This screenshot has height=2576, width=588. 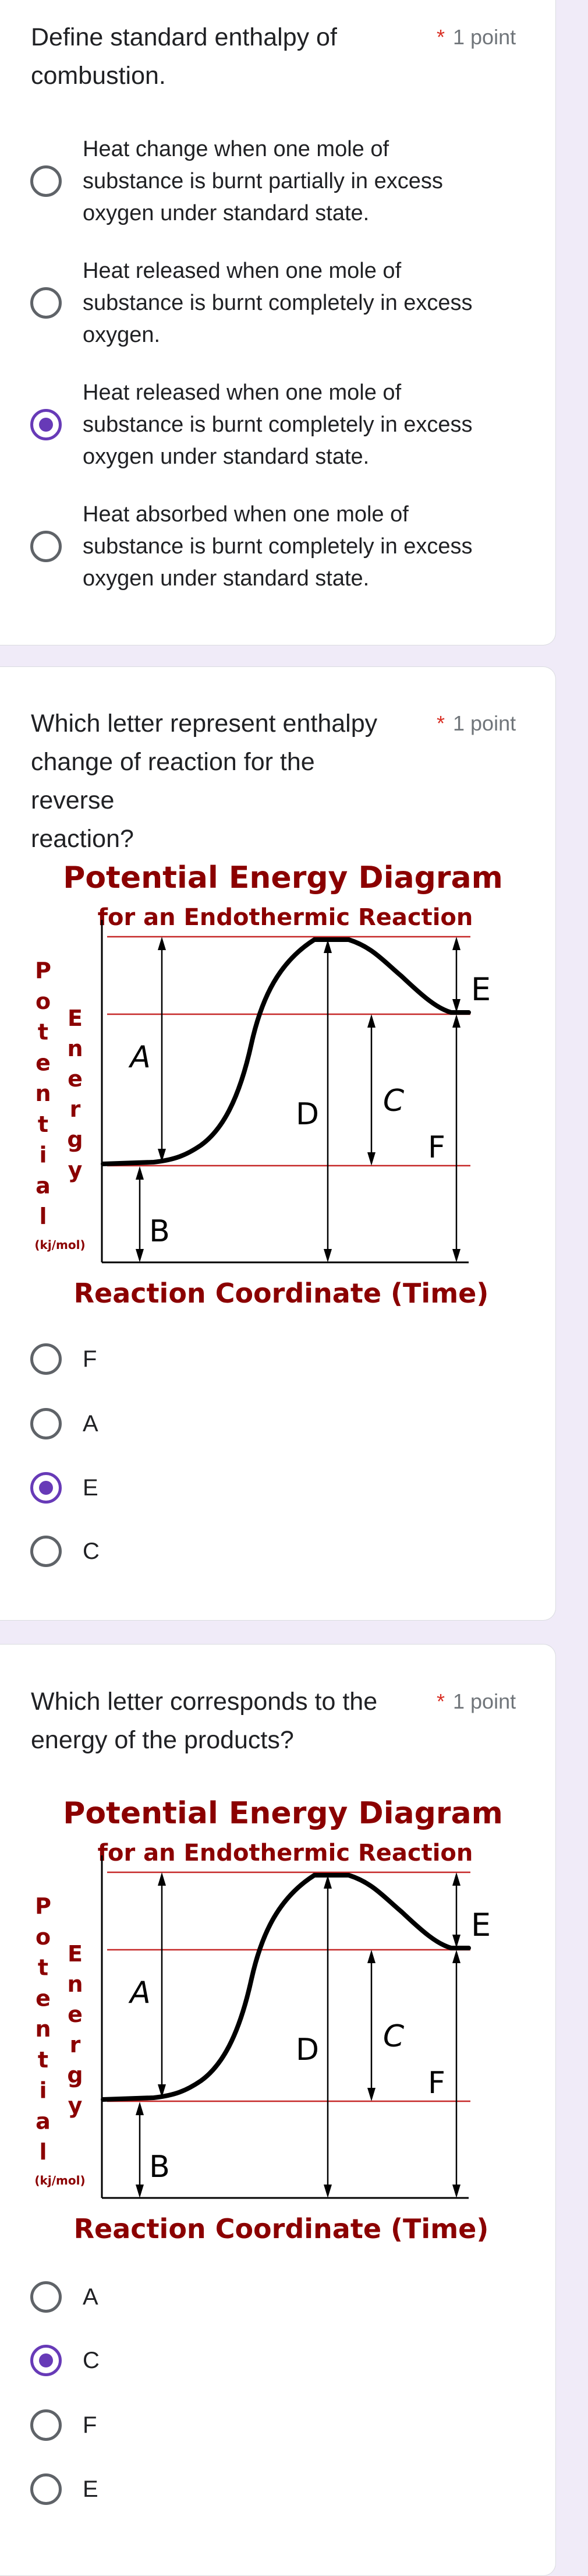 What do you see at coordinates (436, 2084) in the screenshot?
I see `label-f: F` at bounding box center [436, 2084].